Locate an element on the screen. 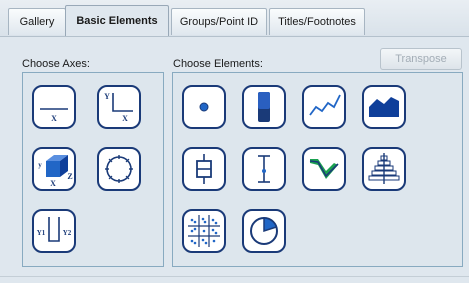 This screenshot has width=469, height=283. boxplot-icon is located at coordinates (204, 169).